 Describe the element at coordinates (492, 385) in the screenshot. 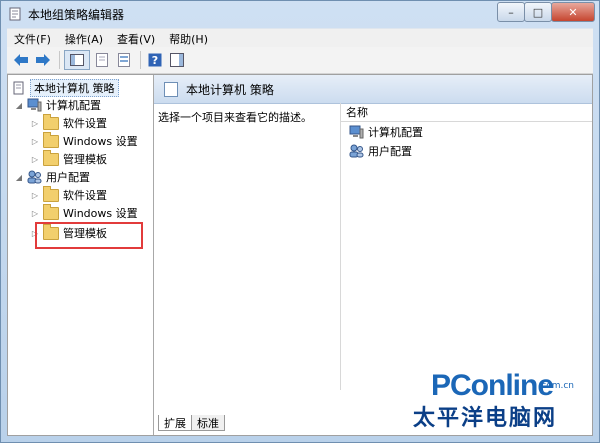

I see `watermark-brand: PConline` at that location.